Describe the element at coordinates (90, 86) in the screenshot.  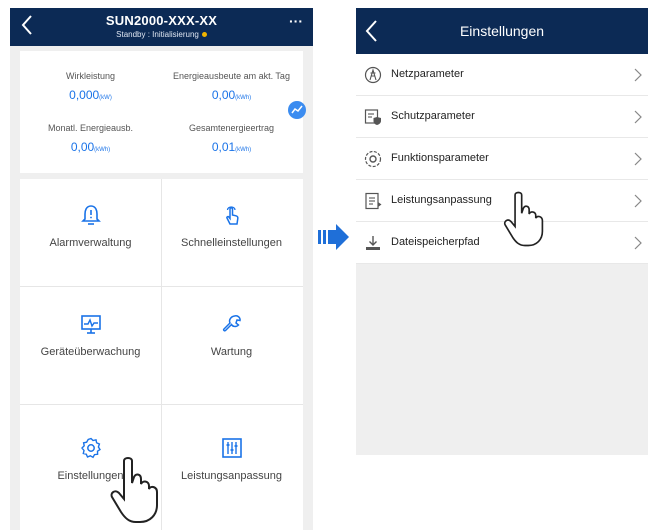
I see `stat-active-power: Wirkleistung 0,000(kW)` at that location.